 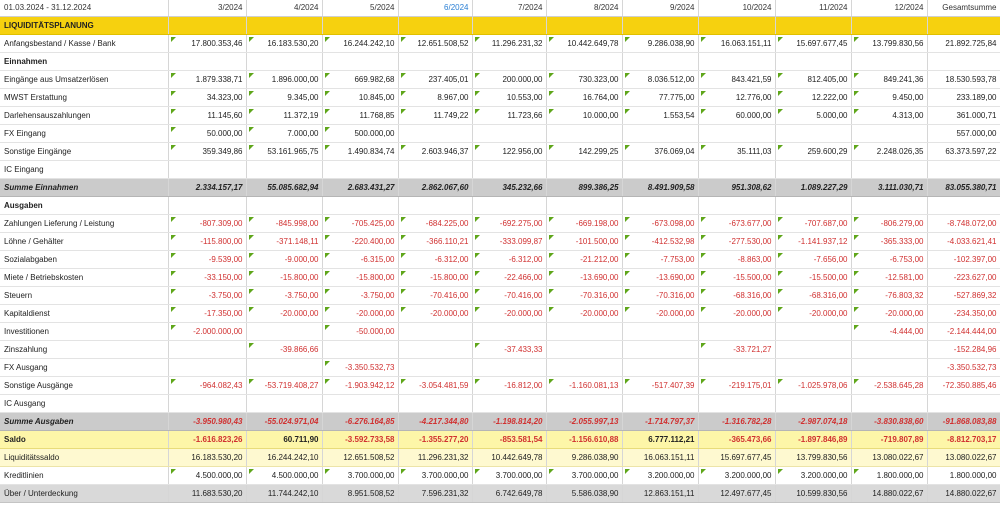 What do you see at coordinates (737, 349) in the screenshot?
I see `value-cell: -33.721,27` at bounding box center [737, 349].